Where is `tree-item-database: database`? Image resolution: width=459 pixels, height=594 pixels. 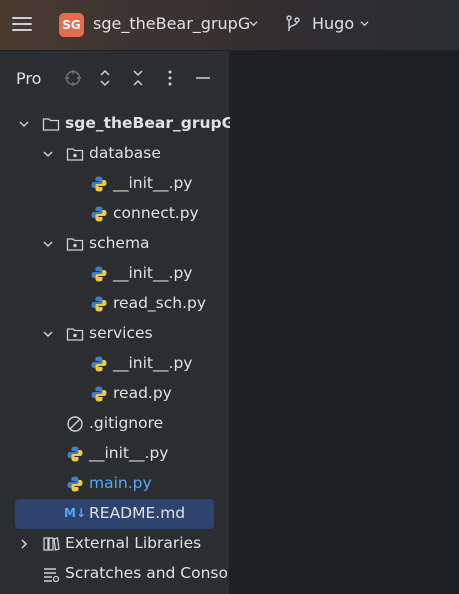 tree-item-database: database is located at coordinates (114, 154).